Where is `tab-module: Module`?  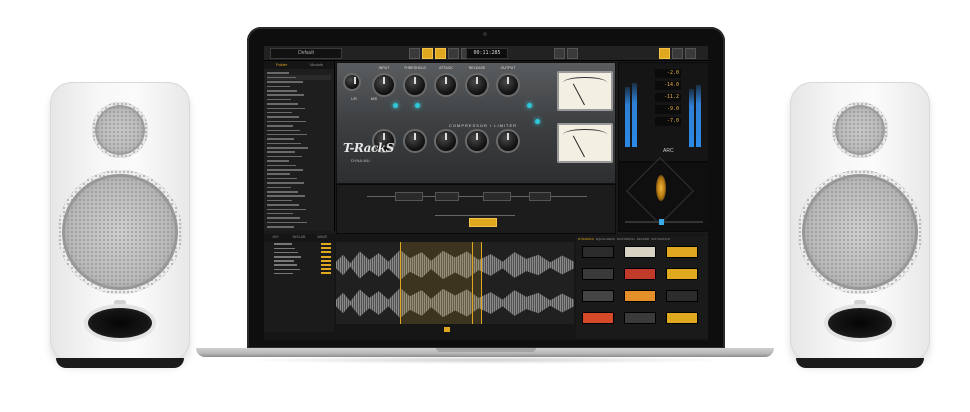
tab-module: Module is located at coordinates (316, 65).